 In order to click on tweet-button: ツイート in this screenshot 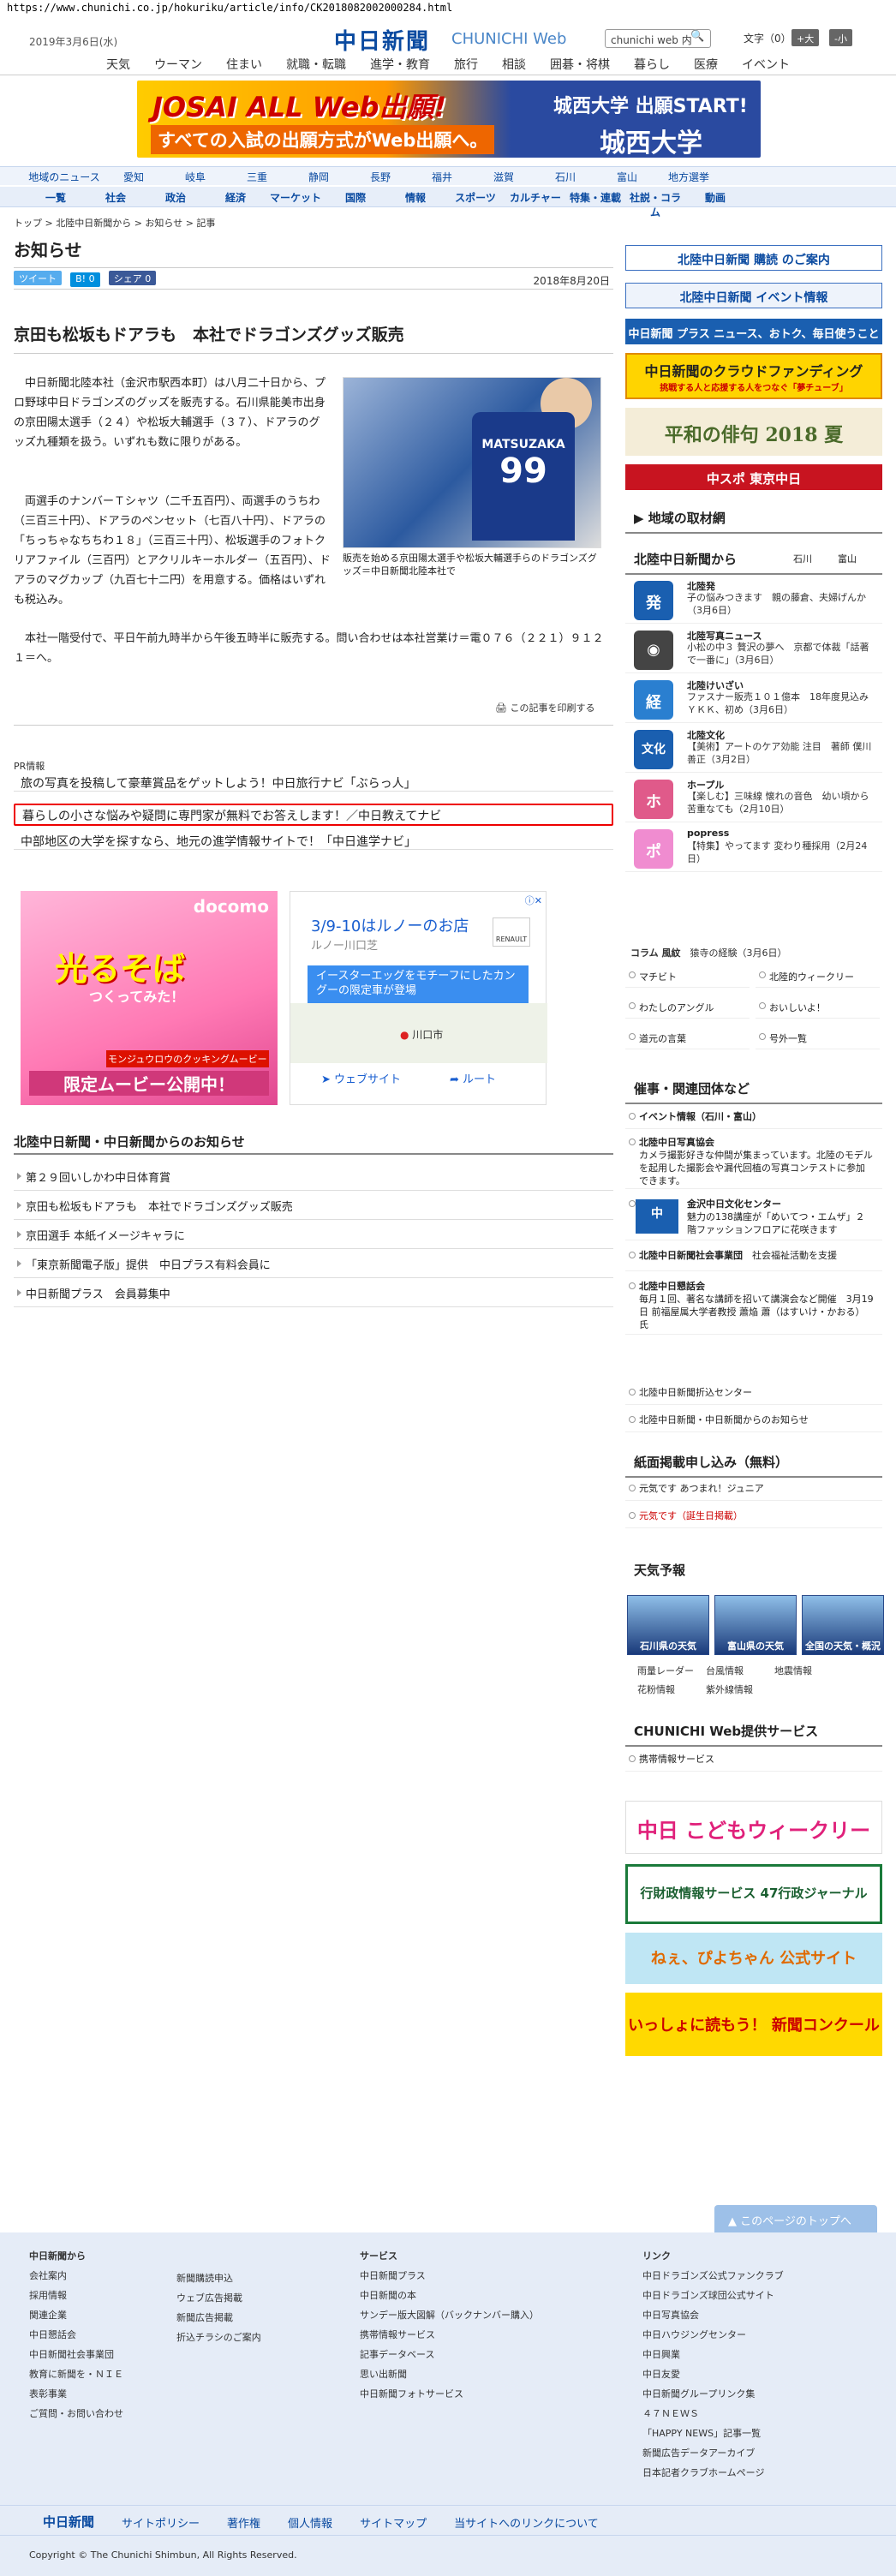, I will do `click(38, 278)`.